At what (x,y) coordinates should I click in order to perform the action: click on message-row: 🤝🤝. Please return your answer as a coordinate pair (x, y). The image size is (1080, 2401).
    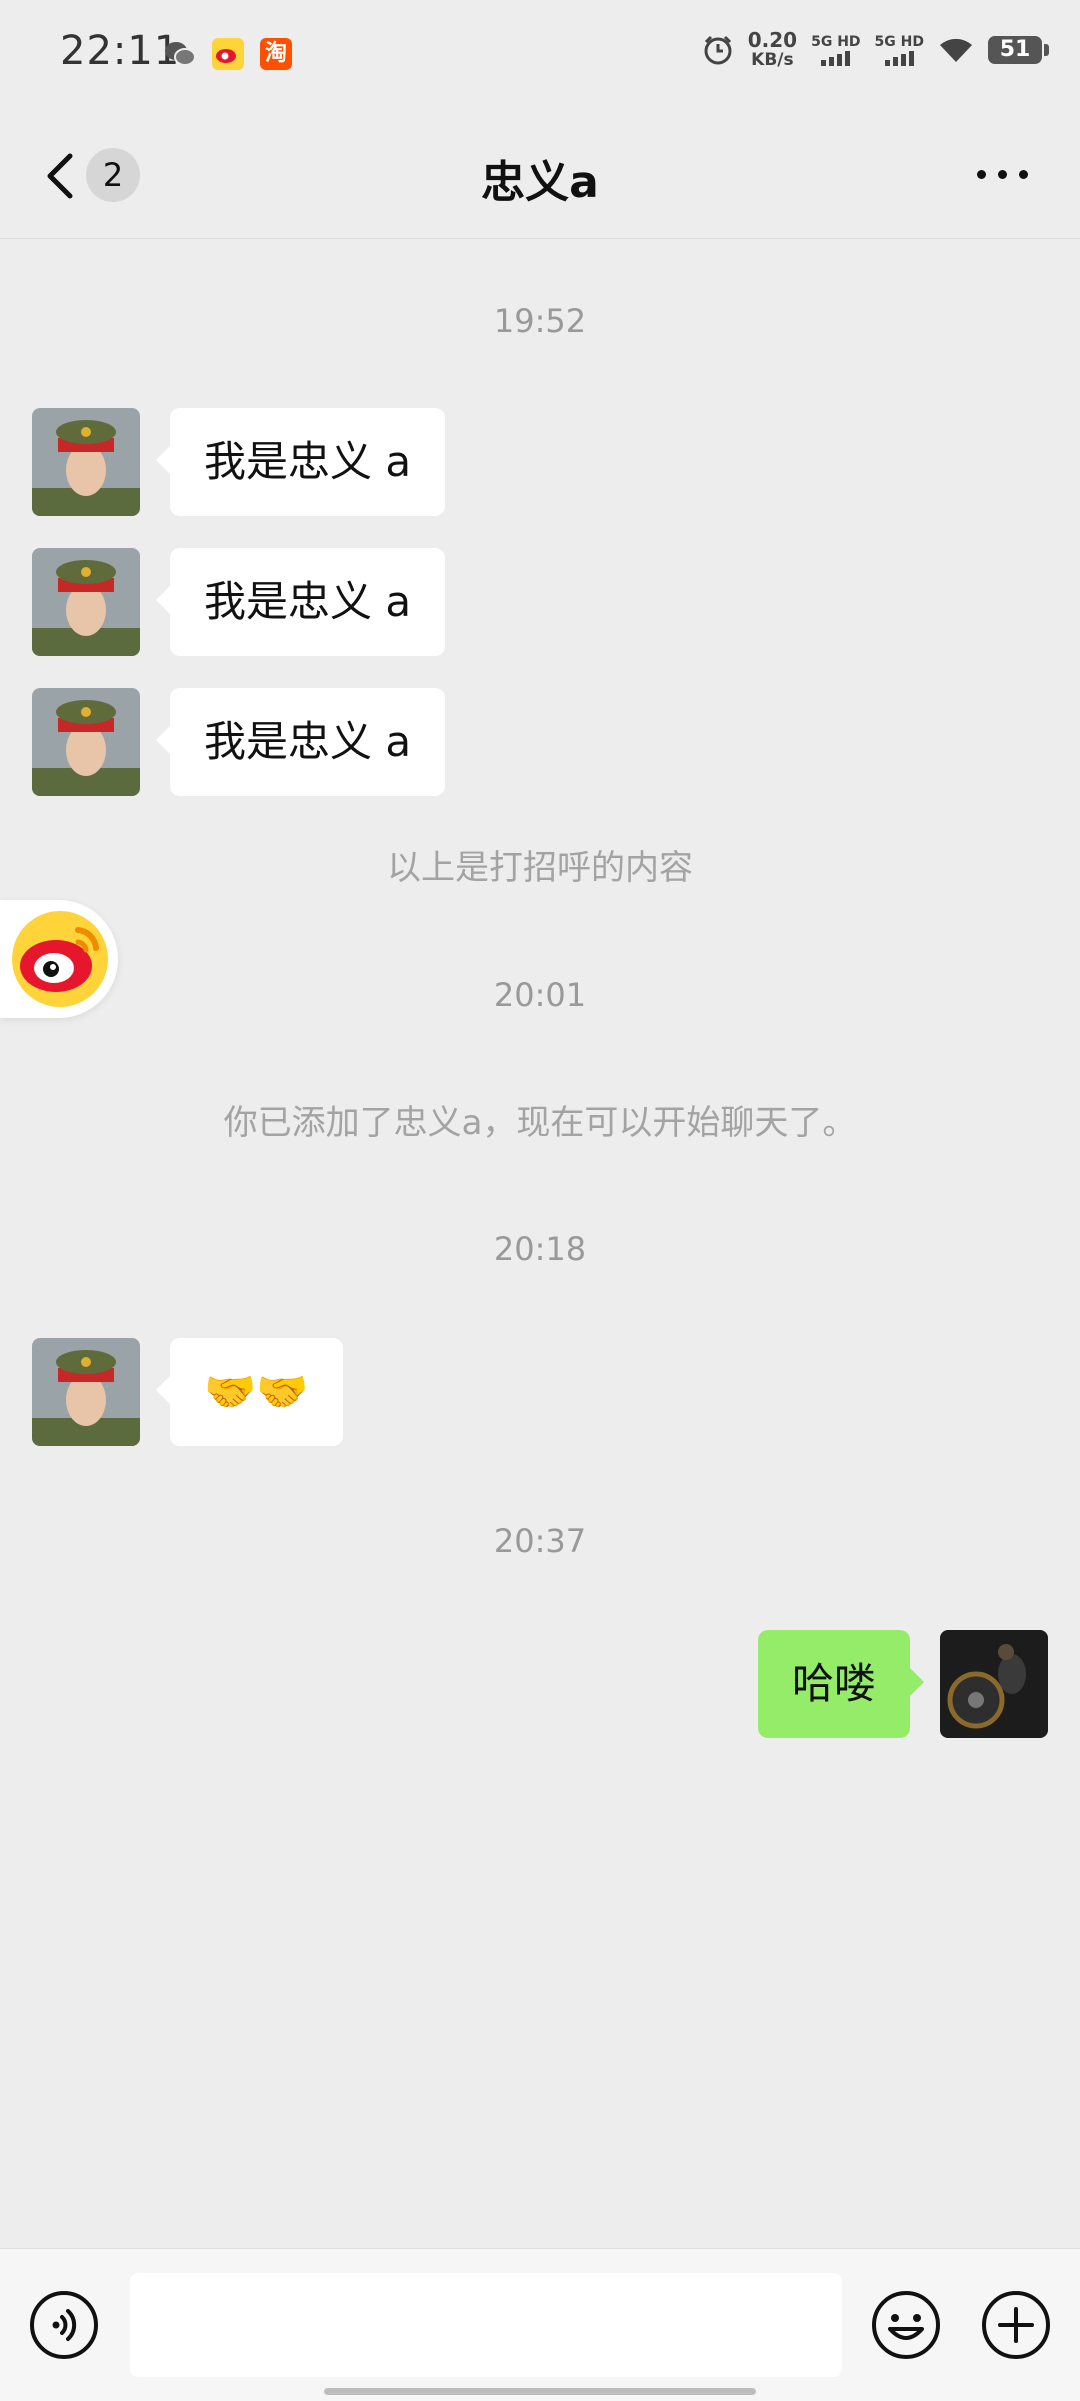
    Looking at the image, I should click on (187, 1392).